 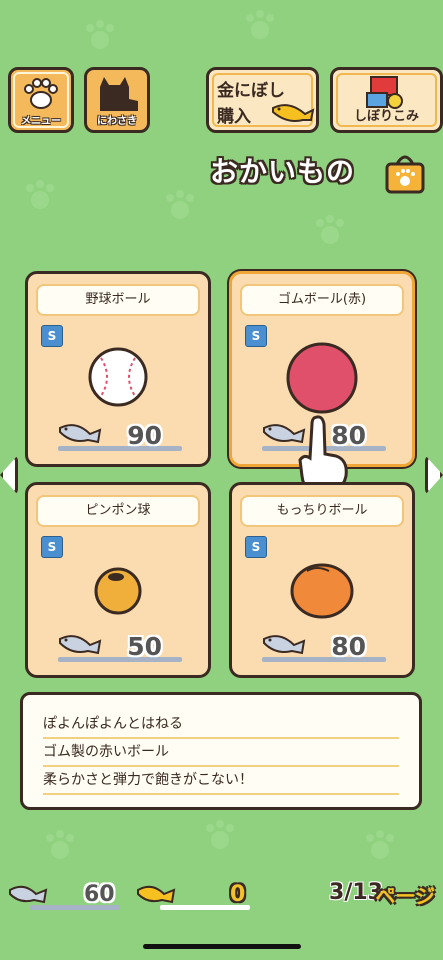 I want to click on previous-page-arrow, so click(x=9, y=475).